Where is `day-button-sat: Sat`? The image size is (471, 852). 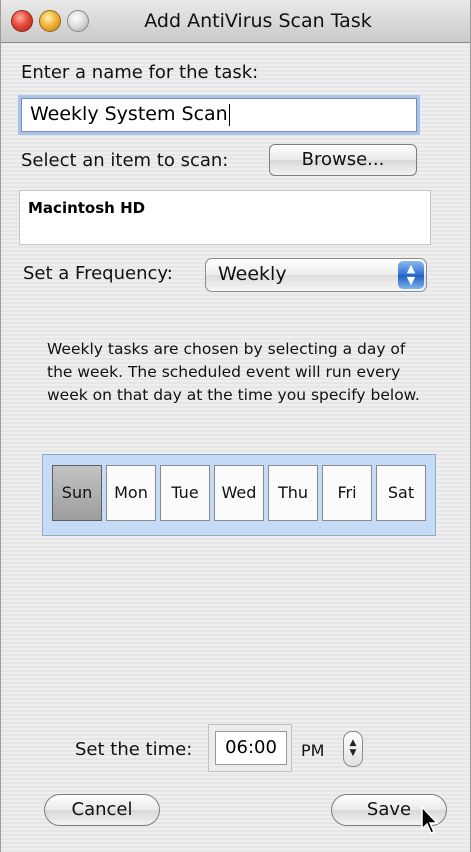
day-button-sat: Sat is located at coordinates (401, 493).